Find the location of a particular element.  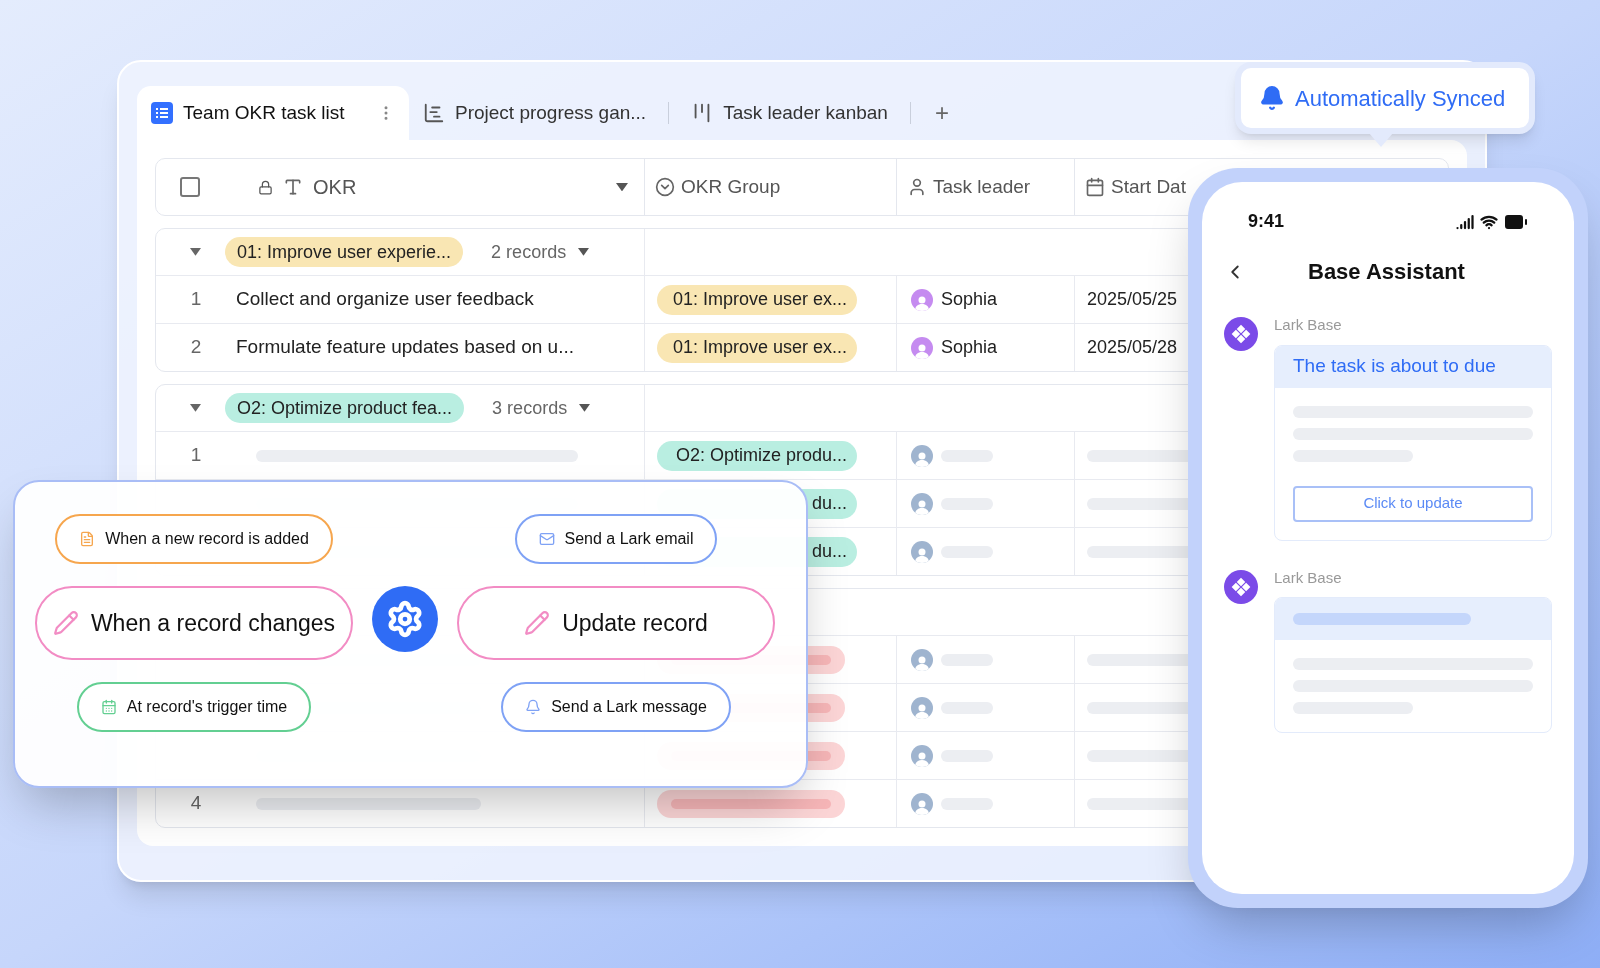

add-tab-button: + is located at coordinates (941, 113).